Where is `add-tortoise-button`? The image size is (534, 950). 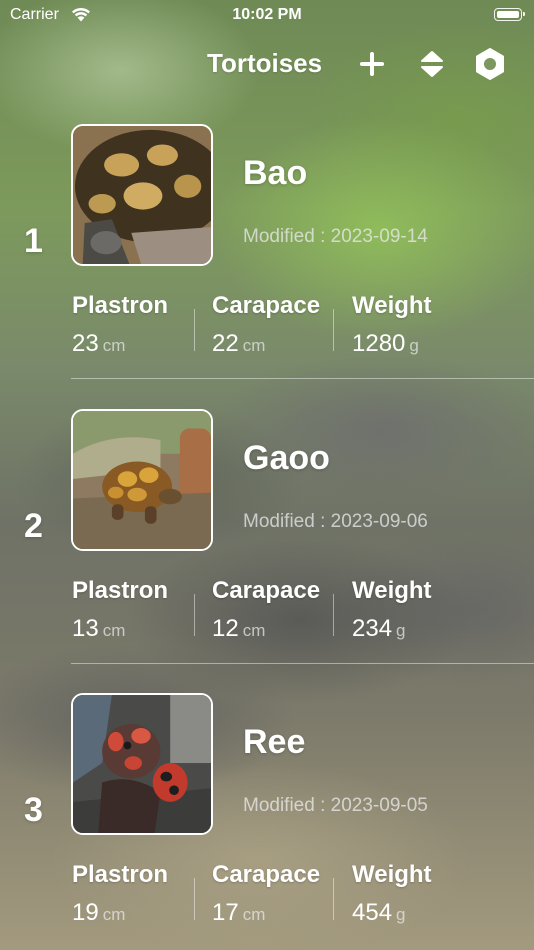
add-tortoise-button is located at coordinates (372, 64).